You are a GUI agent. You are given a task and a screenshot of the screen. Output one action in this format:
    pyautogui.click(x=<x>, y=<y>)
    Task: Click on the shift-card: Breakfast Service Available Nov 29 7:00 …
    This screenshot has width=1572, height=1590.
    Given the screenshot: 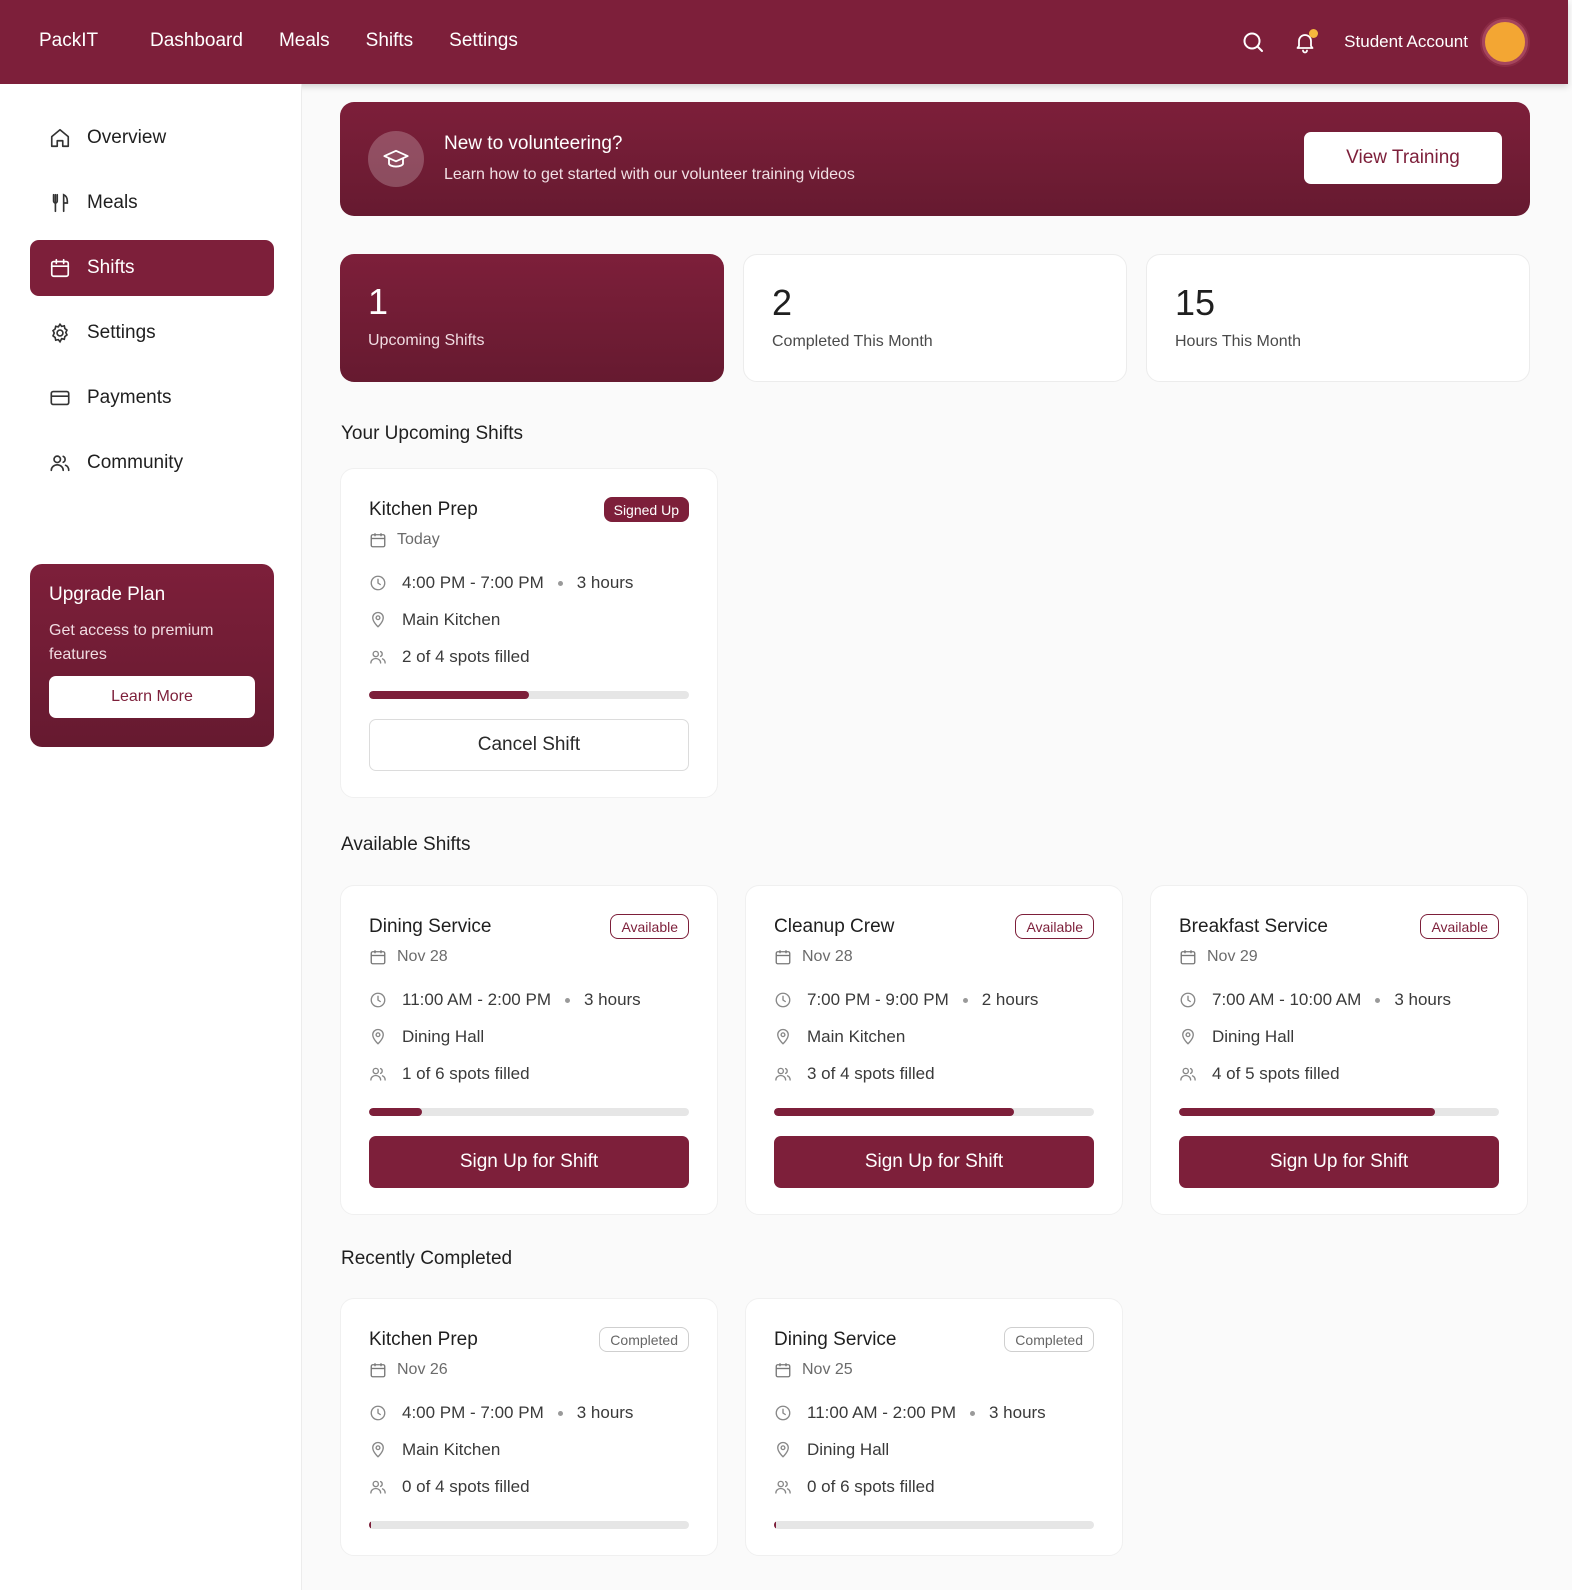 What is the action you would take?
    pyautogui.click(x=1339, y=1050)
    